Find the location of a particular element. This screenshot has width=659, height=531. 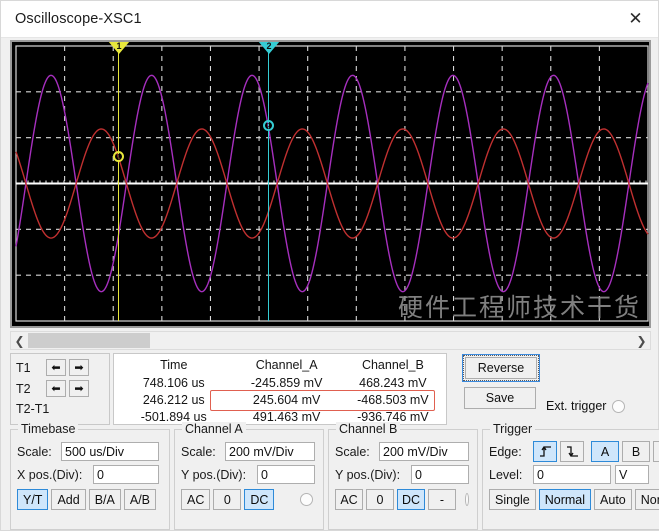

timebase-xpos-row: X pos.(Div): is located at coordinates (90, 474).